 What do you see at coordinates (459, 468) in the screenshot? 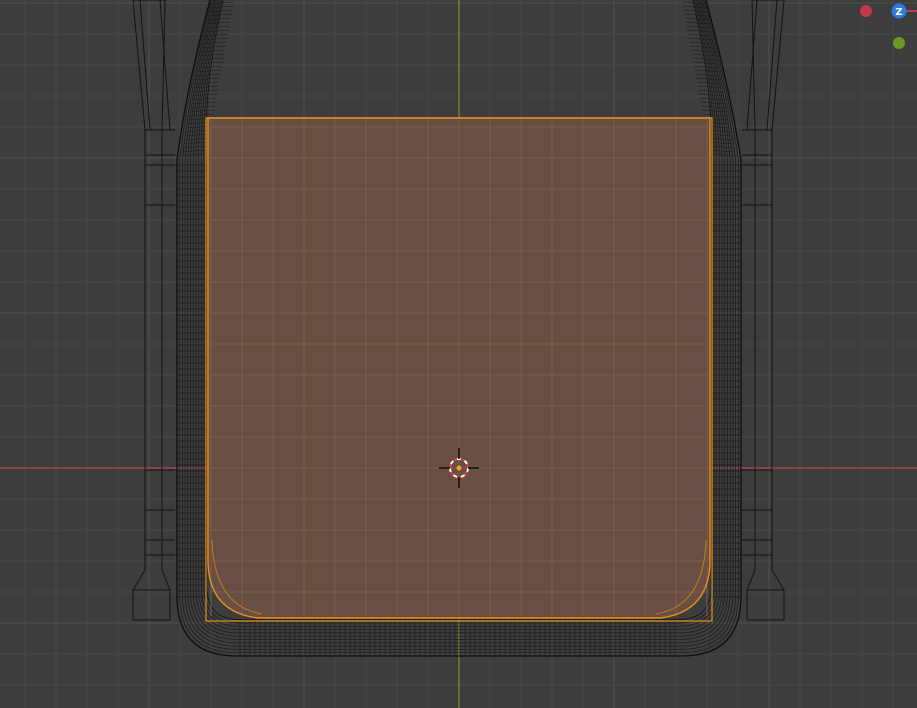
I see `object-origin-dot` at bounding box center [459, 468].